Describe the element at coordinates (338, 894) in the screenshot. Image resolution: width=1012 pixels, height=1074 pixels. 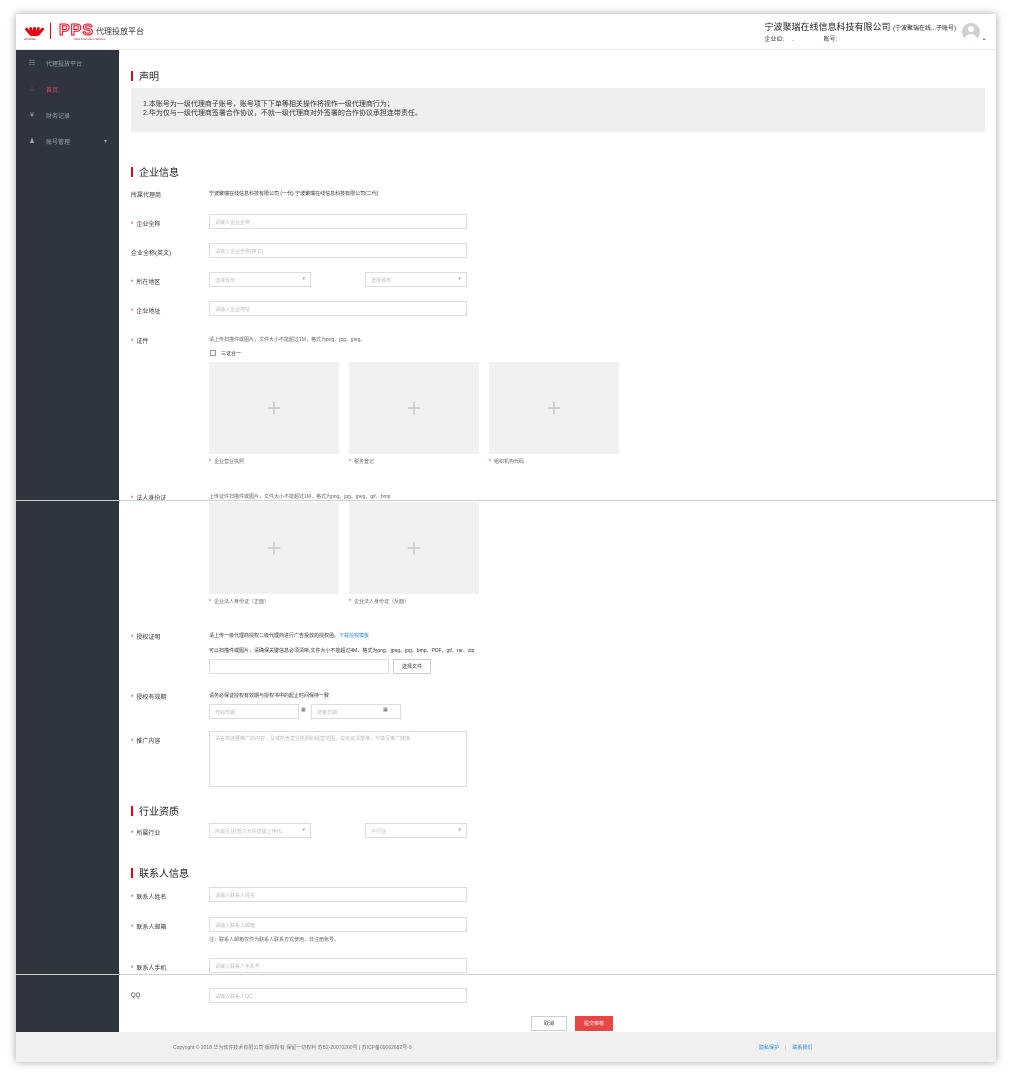
I see `contact-name-input: 请输入联系人姓名` at that location.